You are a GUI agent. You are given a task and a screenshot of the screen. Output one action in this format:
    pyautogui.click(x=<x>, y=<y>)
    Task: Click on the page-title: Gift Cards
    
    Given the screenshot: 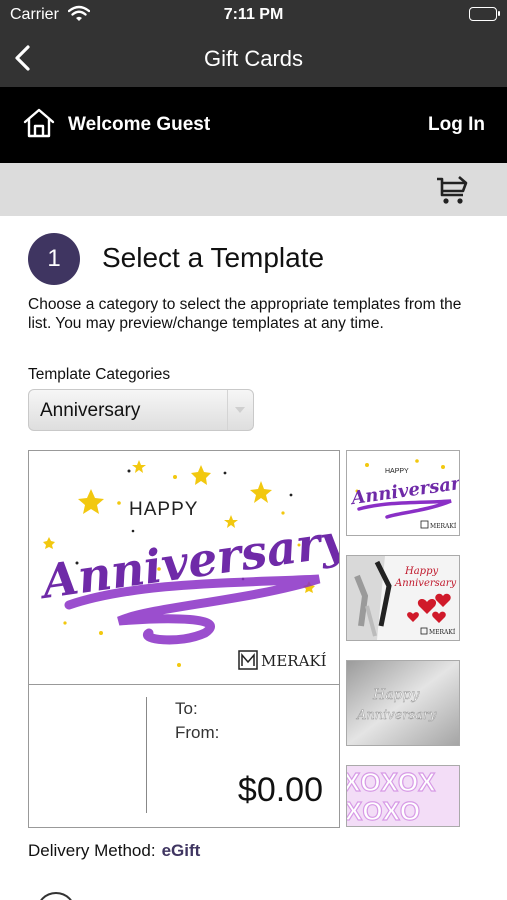 What is the action you would take?
    pyautogui.click(x=253, y=58)
    